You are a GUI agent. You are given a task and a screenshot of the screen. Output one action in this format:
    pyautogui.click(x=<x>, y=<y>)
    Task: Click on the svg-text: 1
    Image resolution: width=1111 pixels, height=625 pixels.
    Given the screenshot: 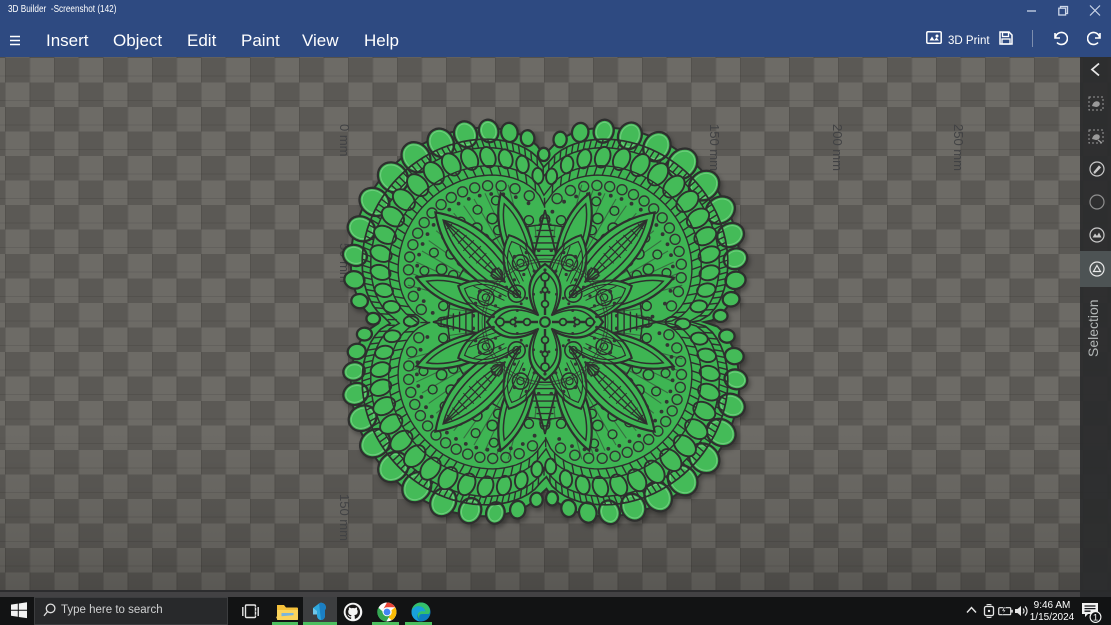 What is the action you would take?
    pyautogui.click(x=1095, y=618)
    